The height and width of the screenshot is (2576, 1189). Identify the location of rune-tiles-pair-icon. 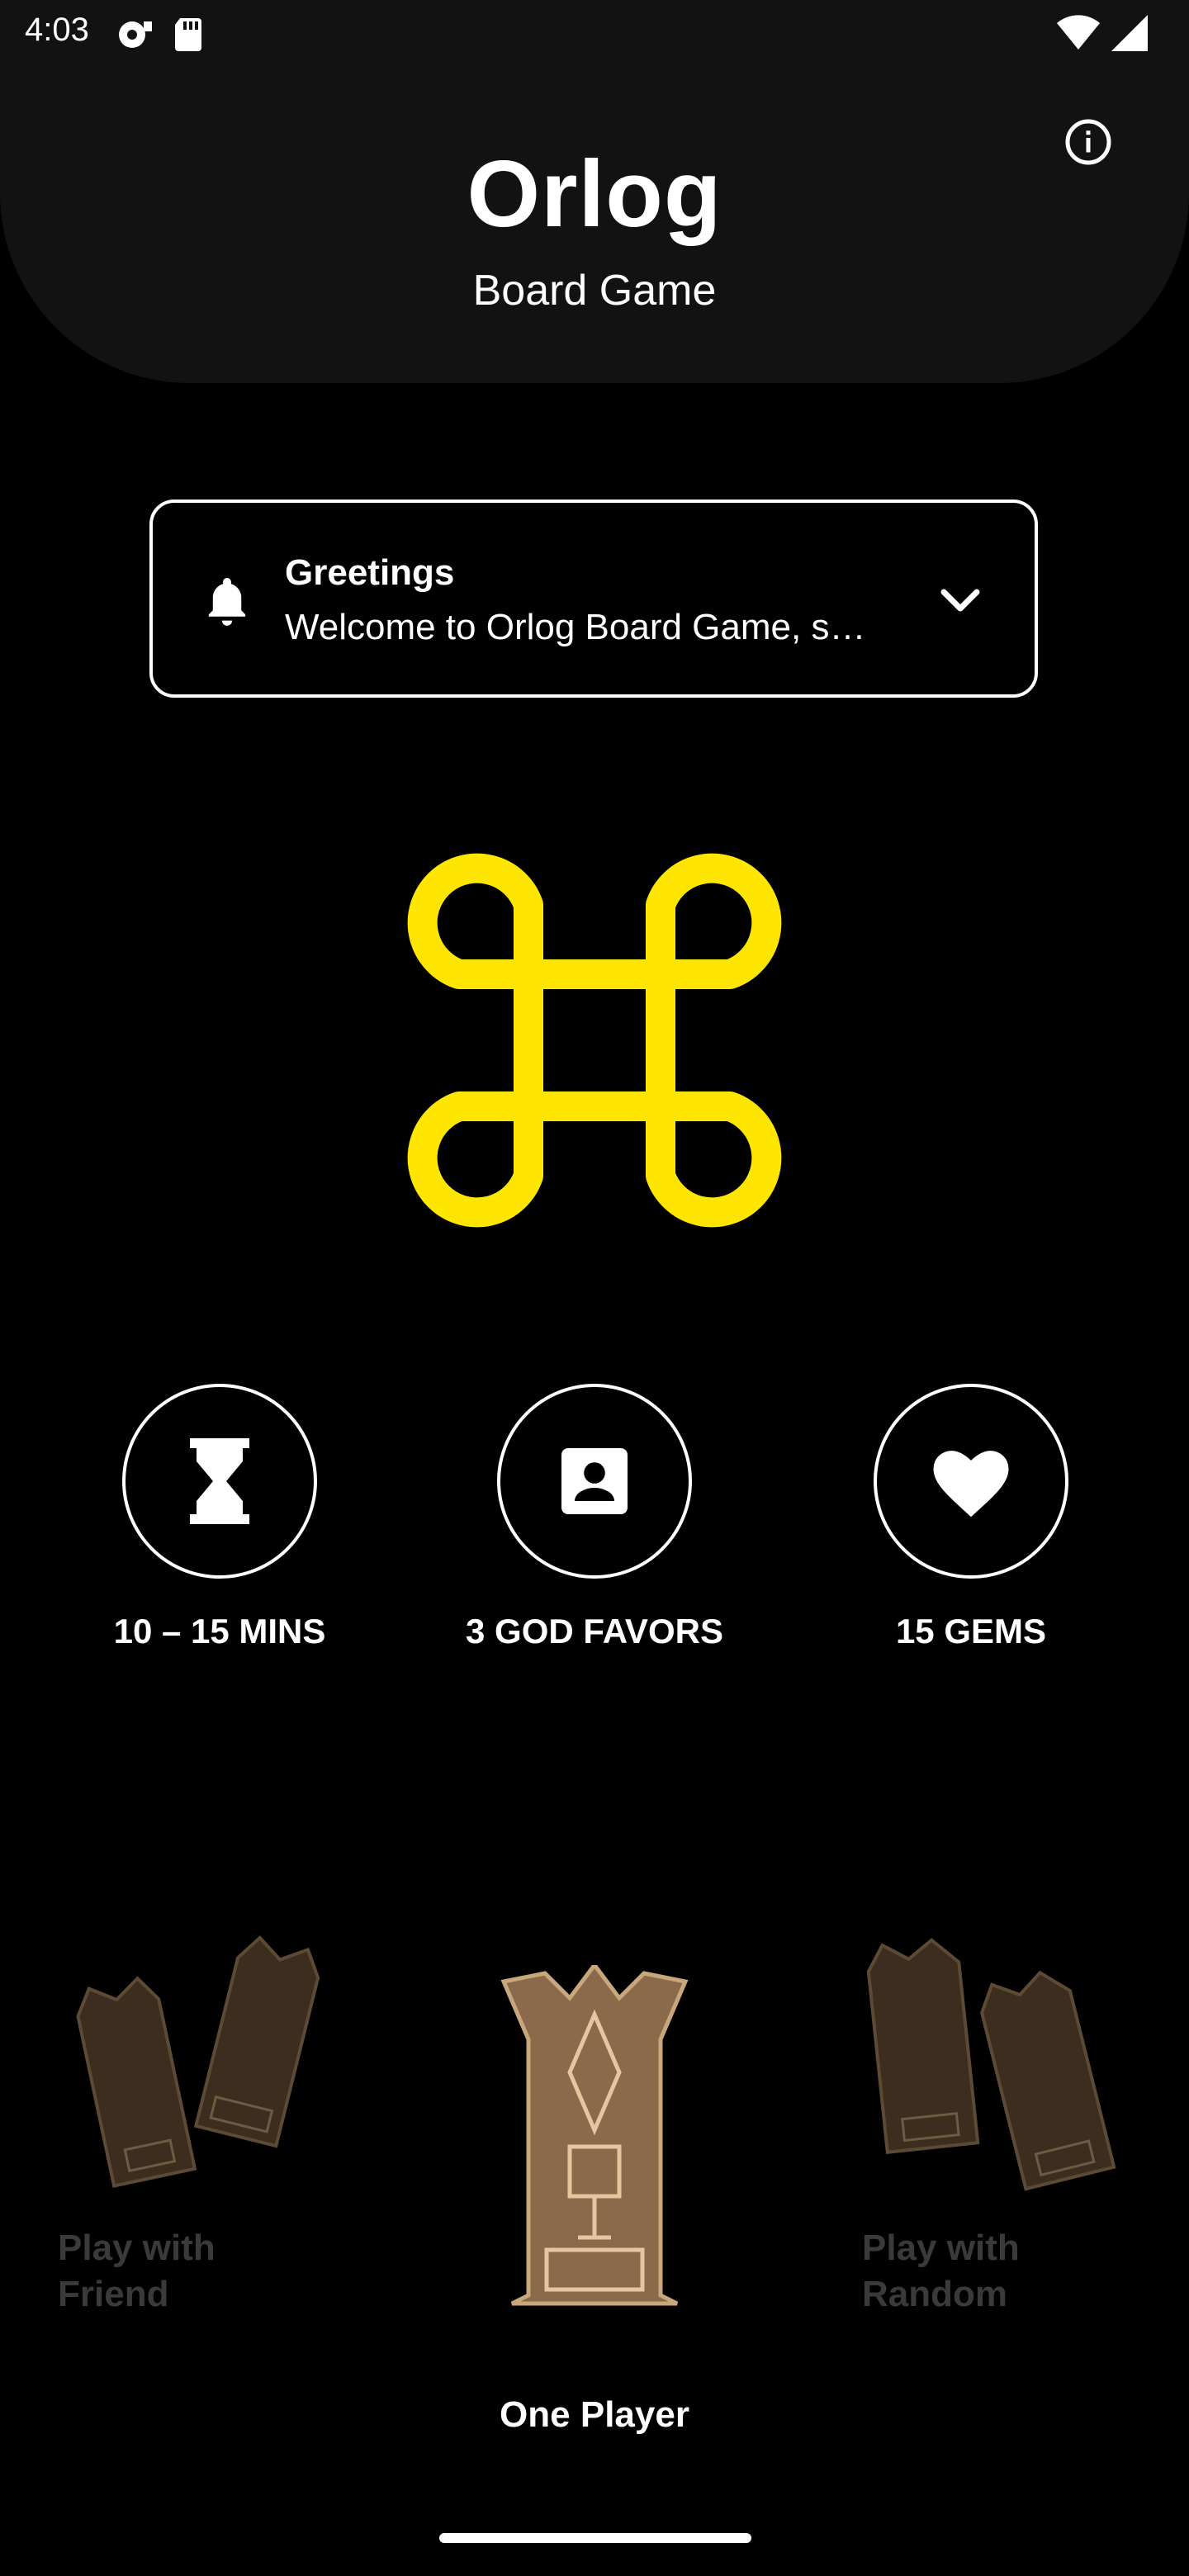
(198, 2061).